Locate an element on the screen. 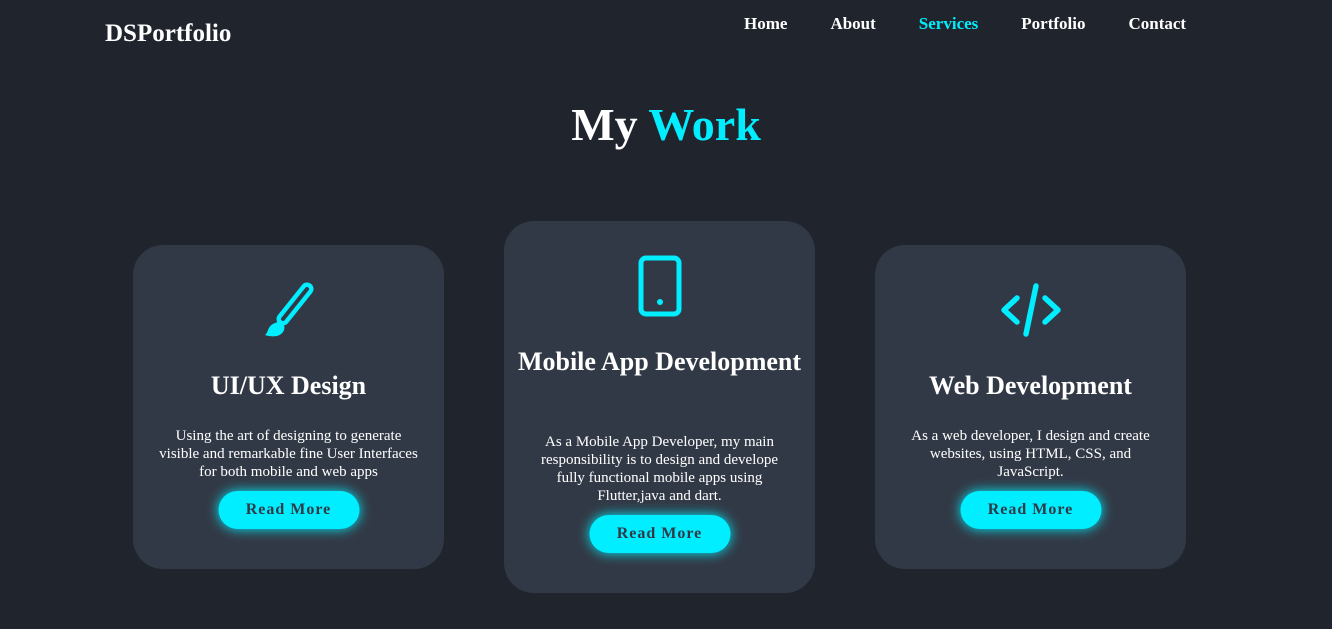 Image resolution: width=1332 pixels, height=629 pixels. card-title: Mobile App Development is located at coordinates (659, 361).